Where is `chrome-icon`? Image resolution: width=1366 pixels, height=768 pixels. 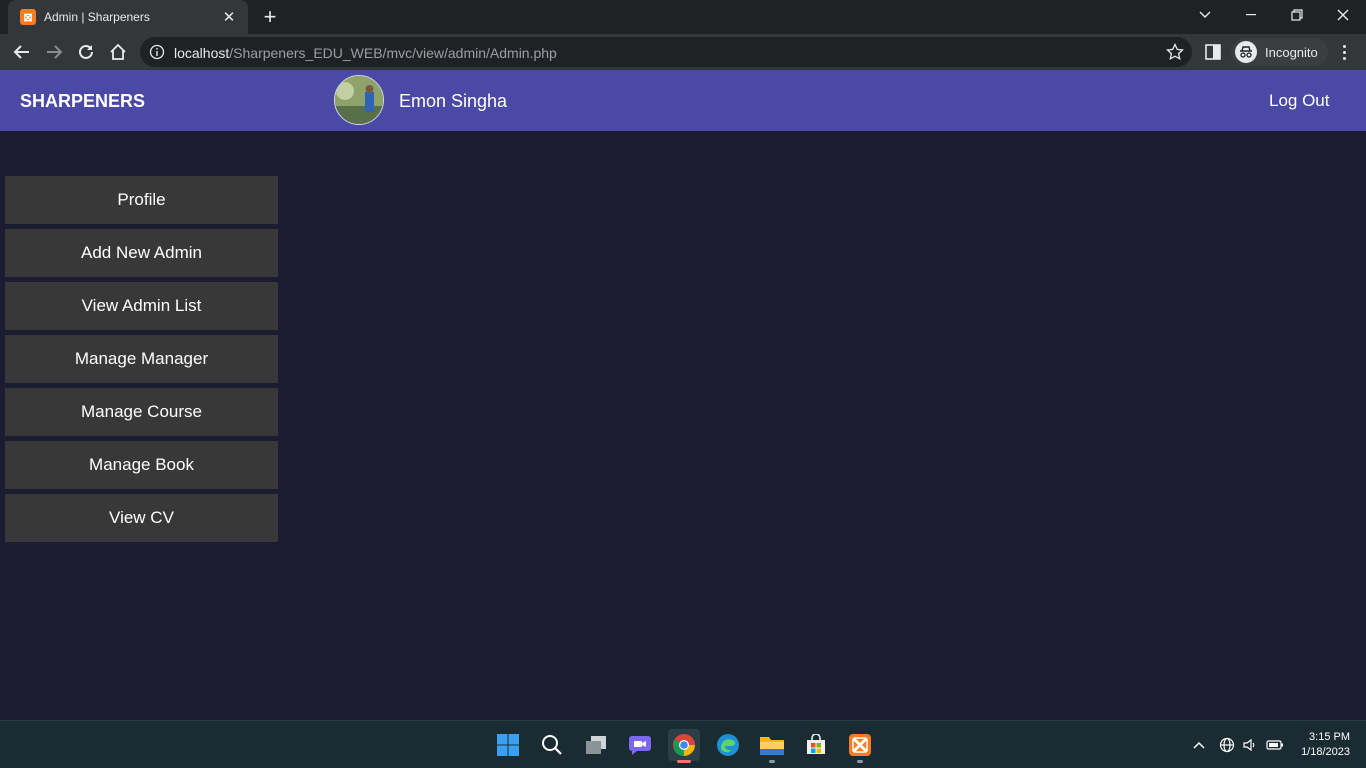
chrome-icon is located at coordinates (684, 746).